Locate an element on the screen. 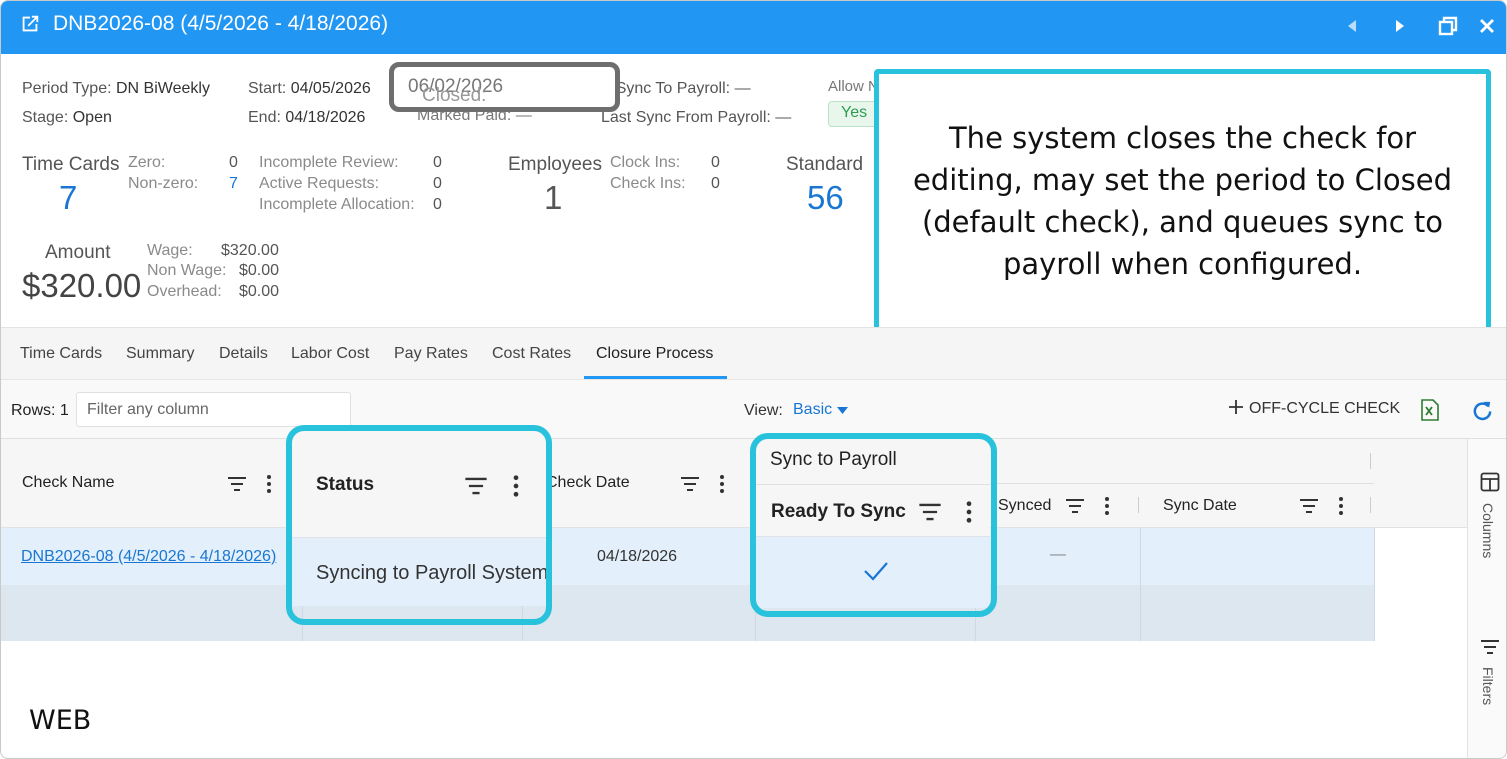  view-select: Basic is located at coordinates (820, 410).